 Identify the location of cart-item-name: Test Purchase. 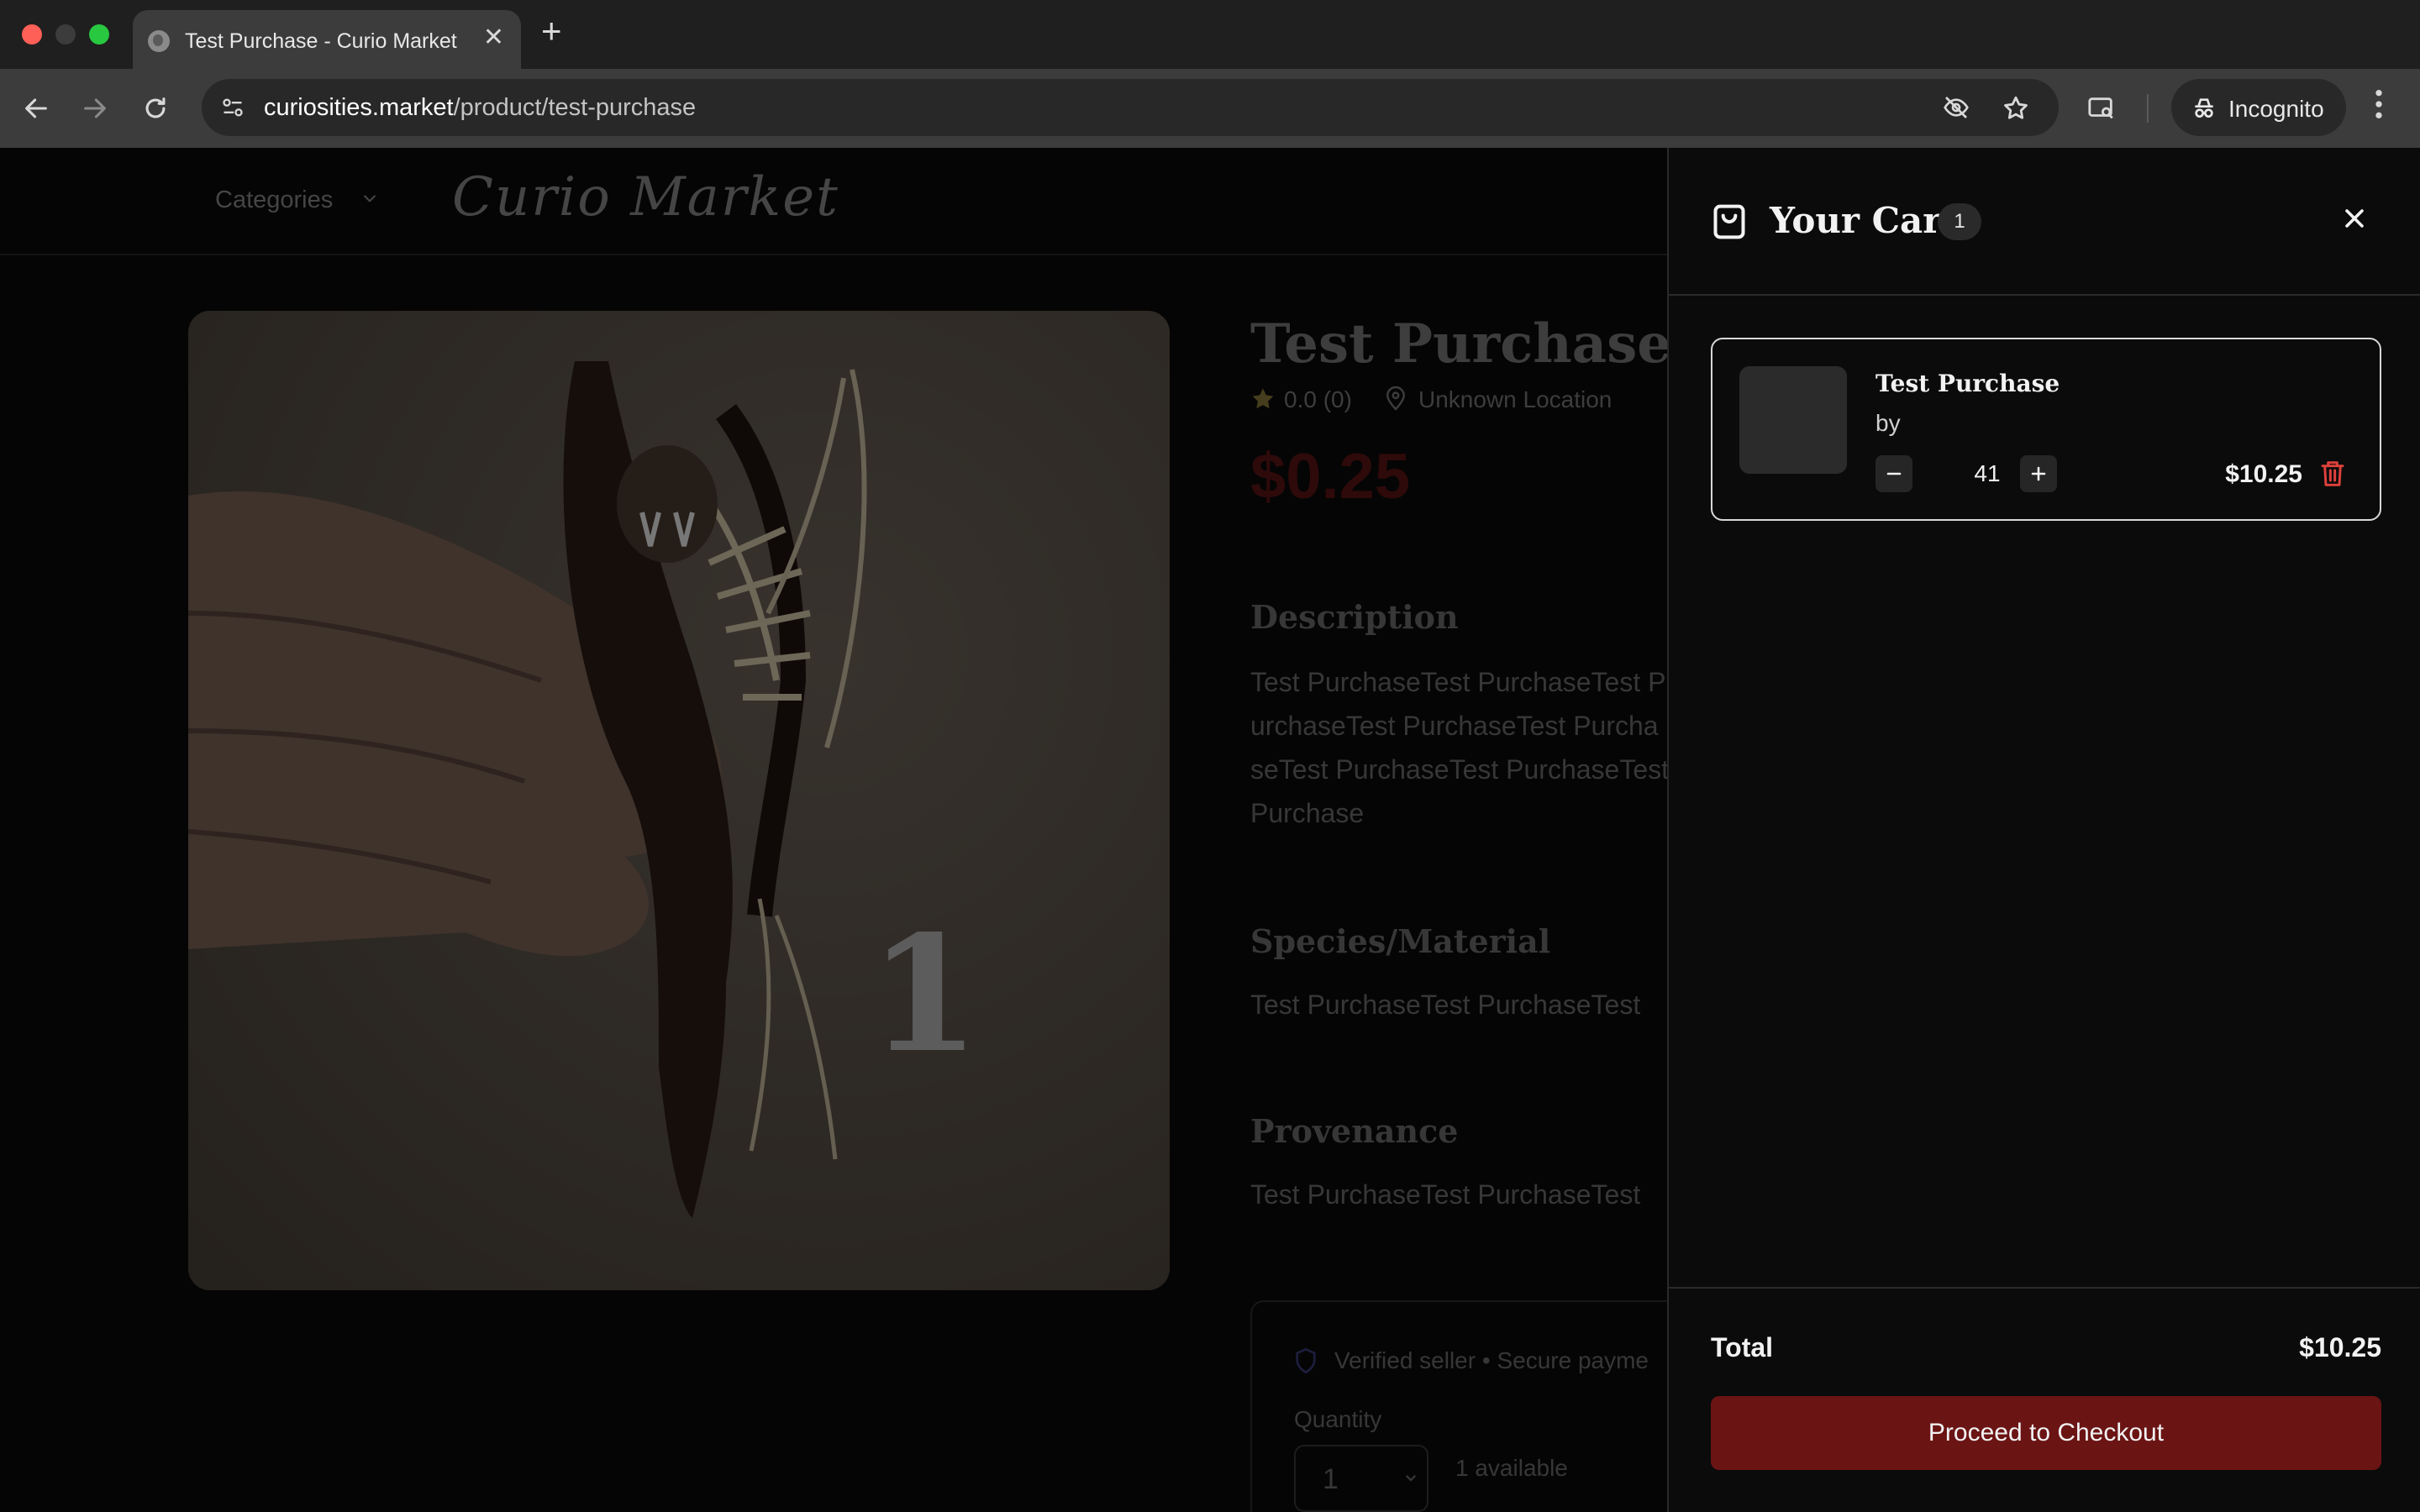
(1968, 383).